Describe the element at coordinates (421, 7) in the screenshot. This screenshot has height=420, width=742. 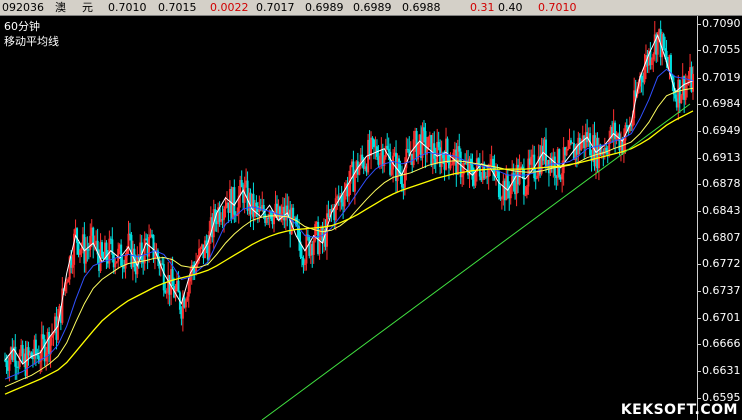
I see `ask-price: 0.6988` at that location.